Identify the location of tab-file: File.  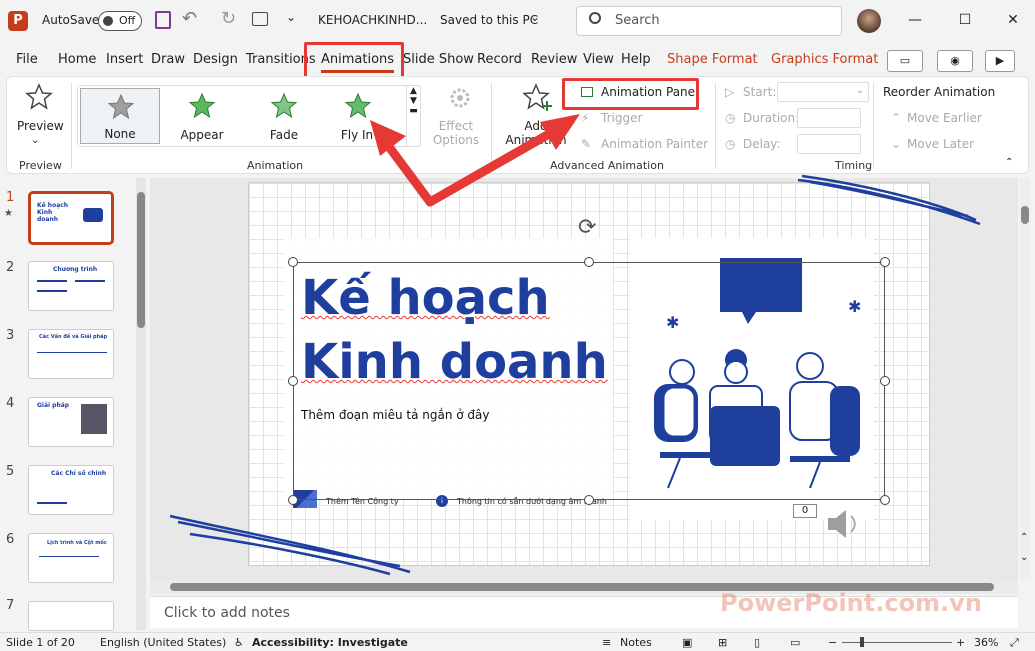
(27, 59).